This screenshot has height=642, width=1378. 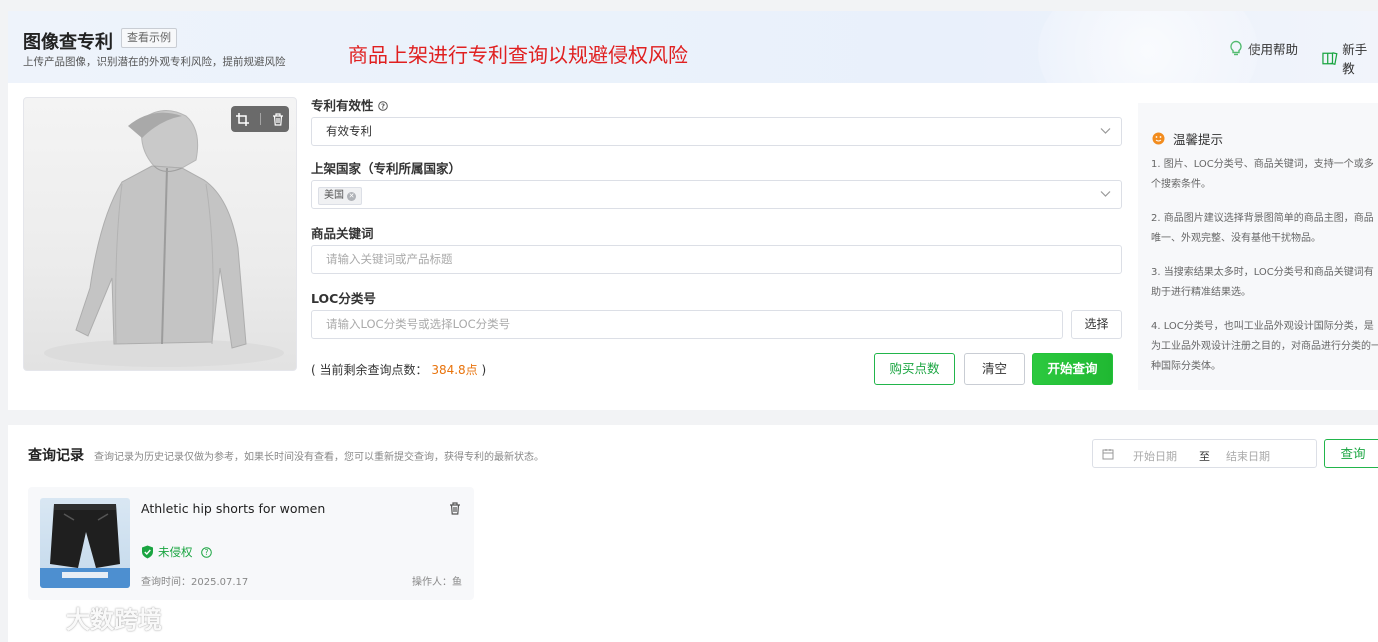 What do you see at coordinates (164, 238) in the screenshot?
I see `jacket-image` at bounding box center [164, 238].